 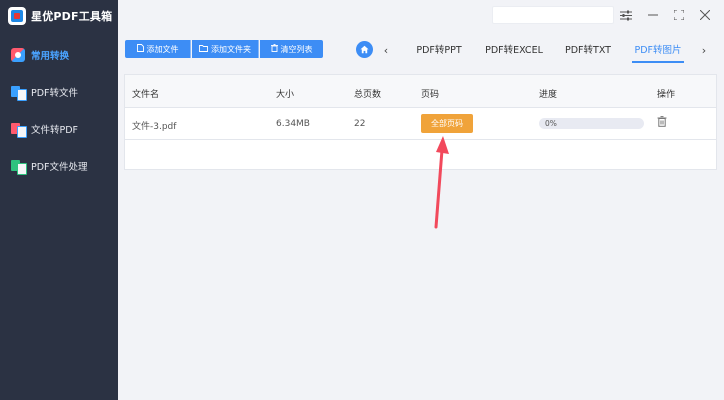 What do you see at coordinates (666, 95) in the screenshot?
I see `header-actions: 操作` at bounding box center [666, 95].